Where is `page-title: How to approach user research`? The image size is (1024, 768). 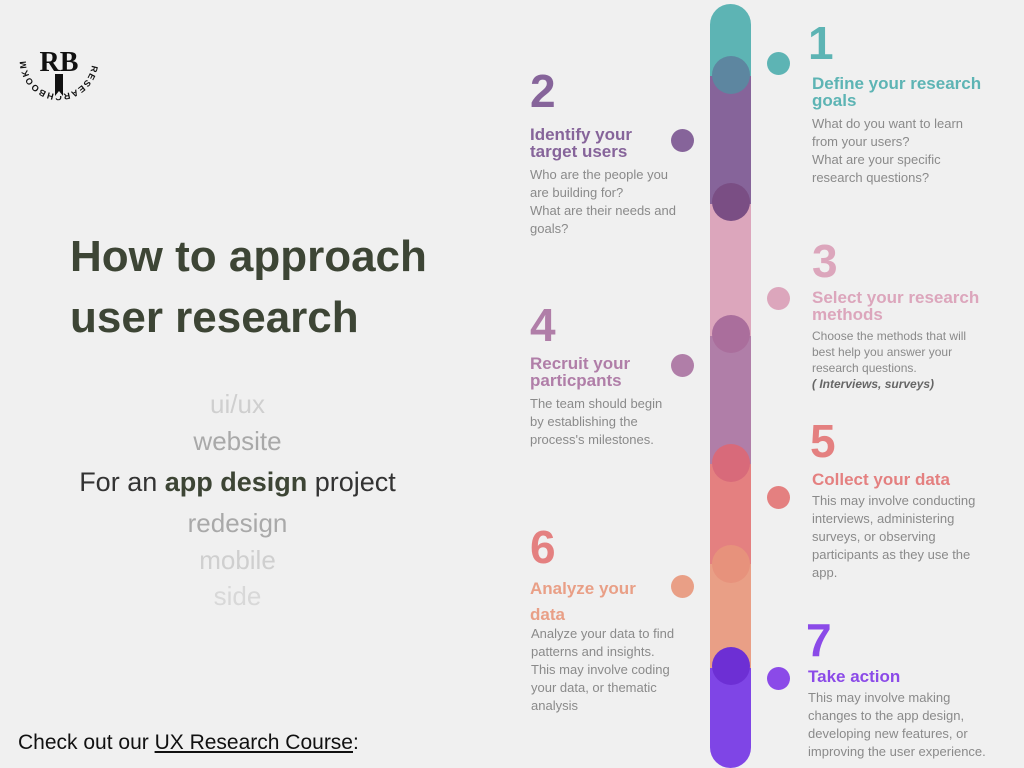
page-title: How to approach user research is located at coordinates (280, 287).